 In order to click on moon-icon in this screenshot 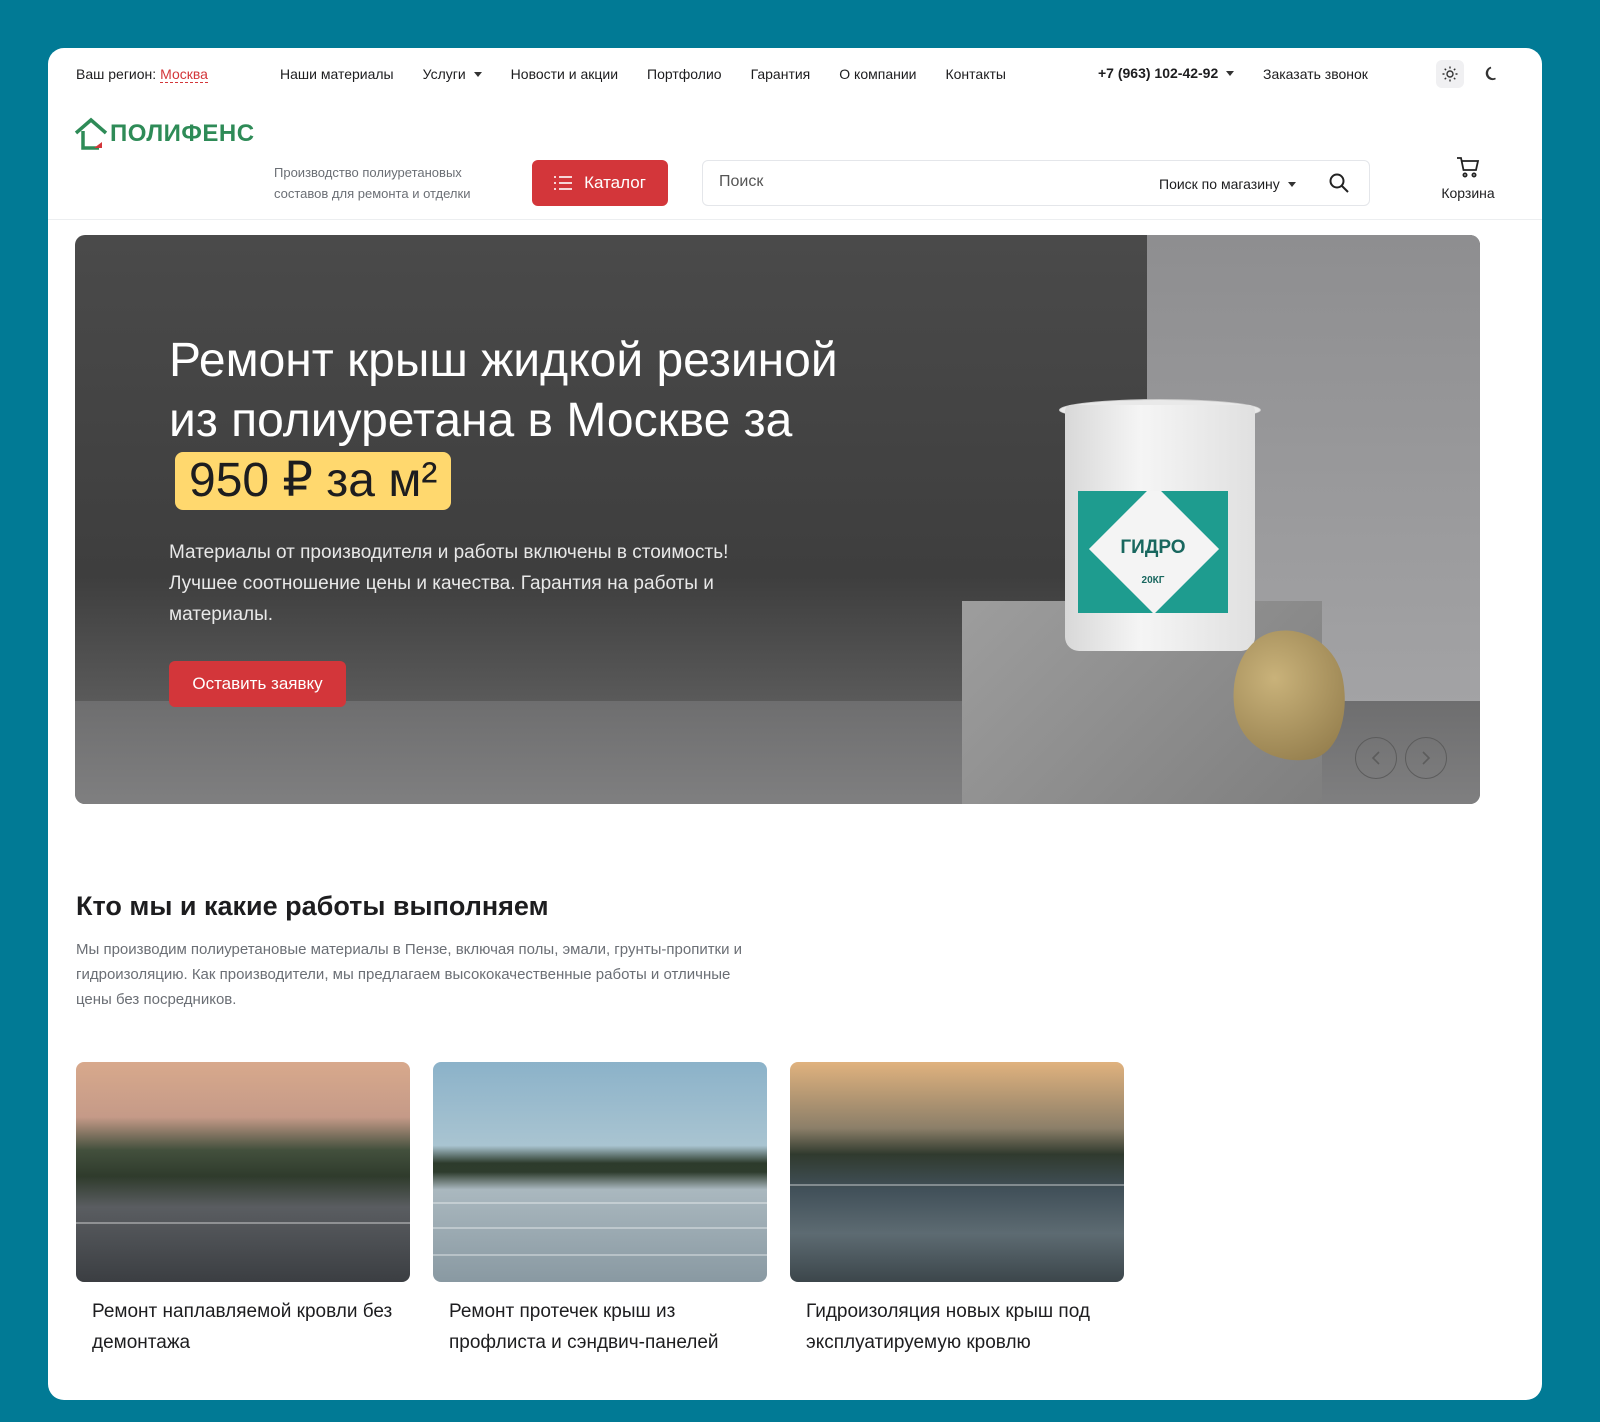, I will do `click(1490, 73)`.